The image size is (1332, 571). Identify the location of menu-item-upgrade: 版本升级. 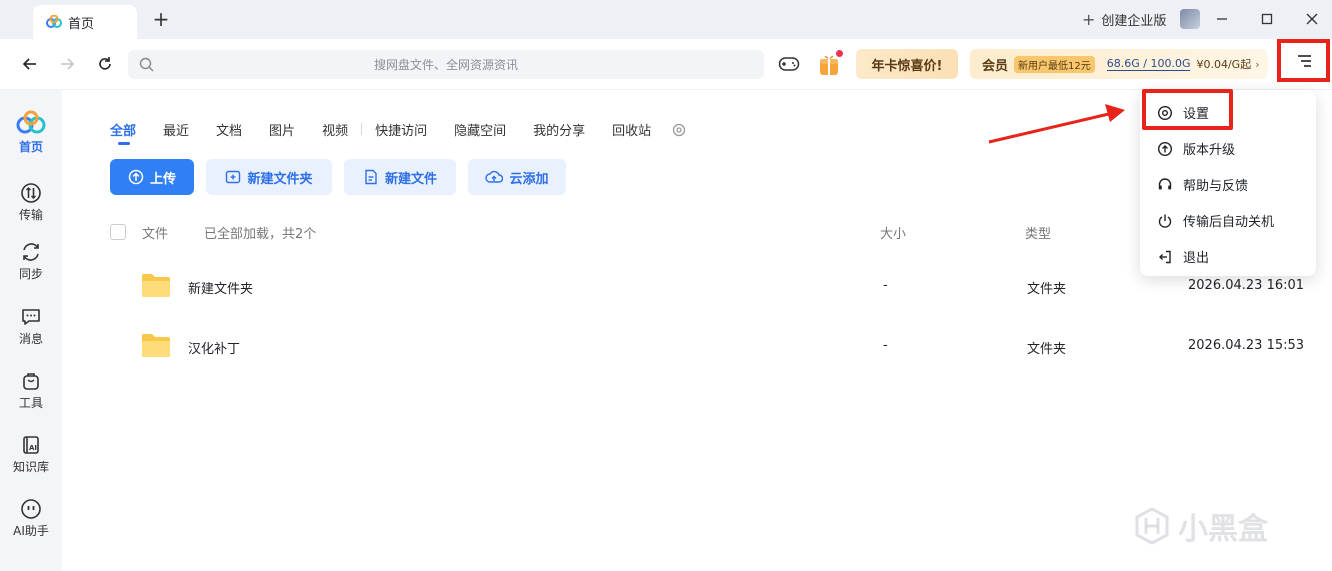
(1196, 148).